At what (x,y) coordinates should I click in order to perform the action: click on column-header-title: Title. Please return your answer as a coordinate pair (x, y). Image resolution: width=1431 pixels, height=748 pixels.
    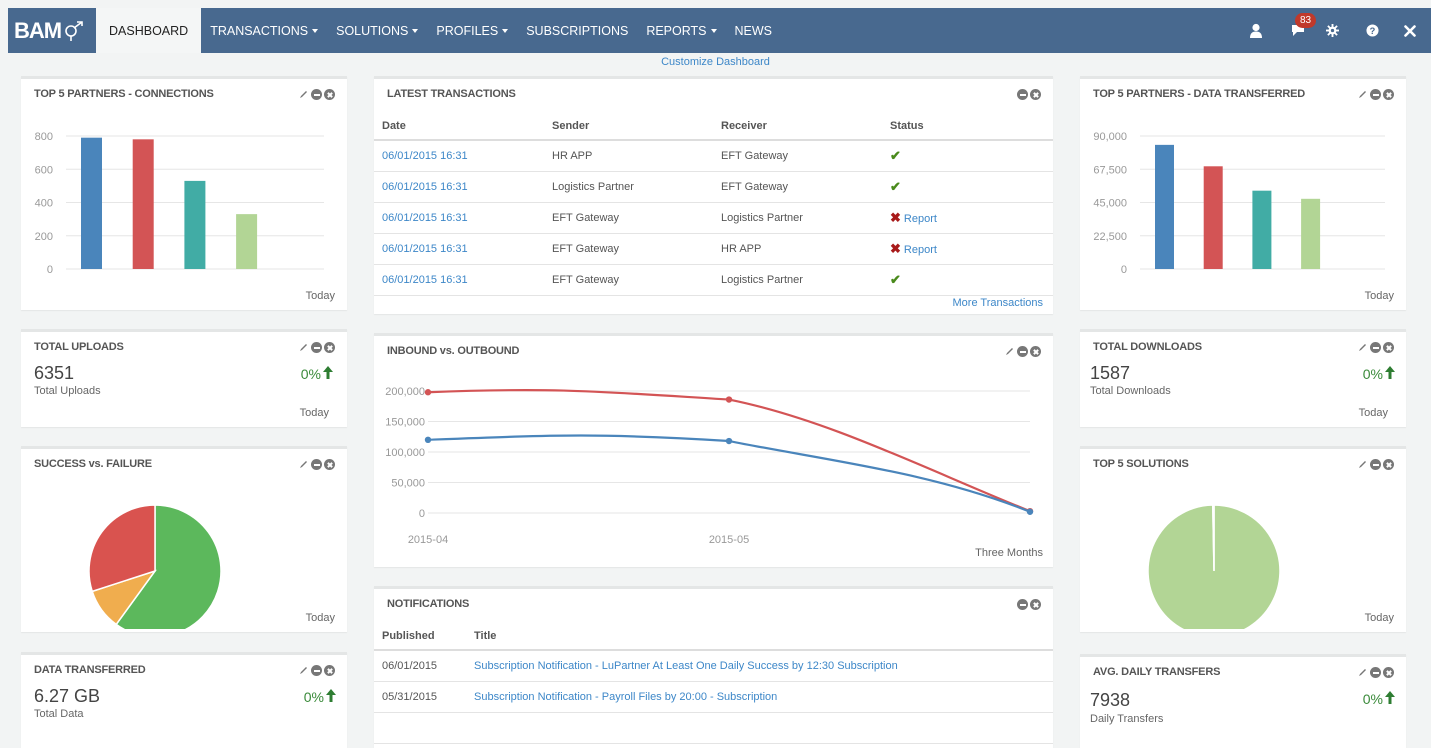
    Looking at the image, I should click on (759, 636).